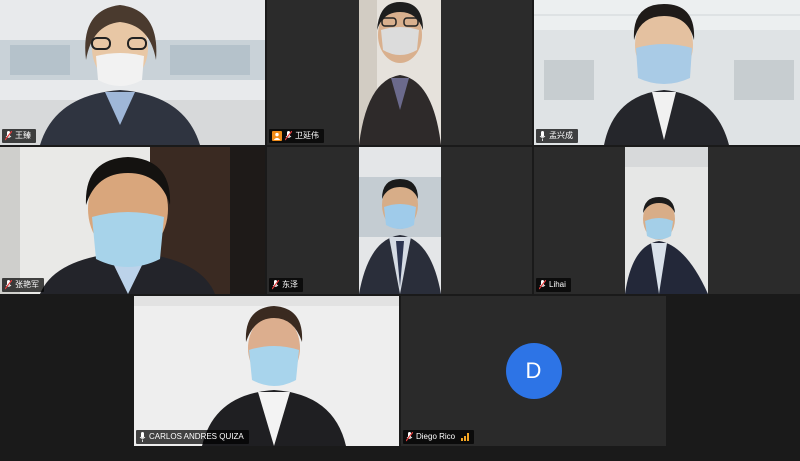  Describe the element at coordinates (436, 436) in the screenshot. I see `participant-name: Diego Rico` at that location.